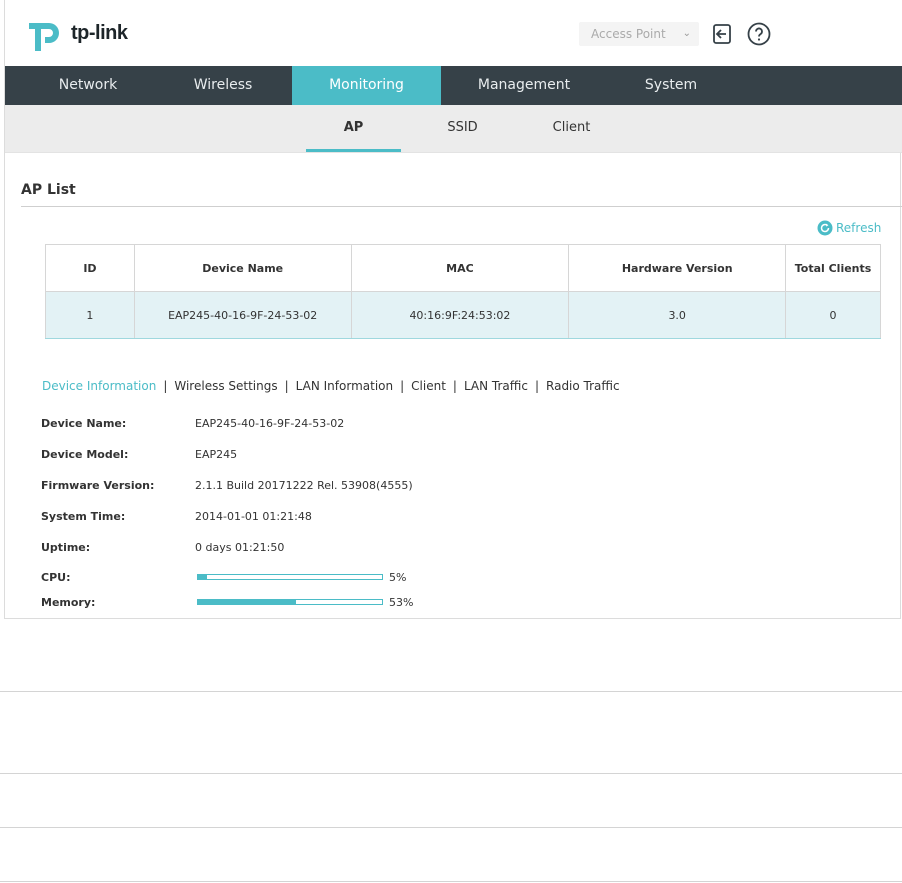 This screenshot has width=902, height=883. I want to click on help-icon, so click(759, 34).